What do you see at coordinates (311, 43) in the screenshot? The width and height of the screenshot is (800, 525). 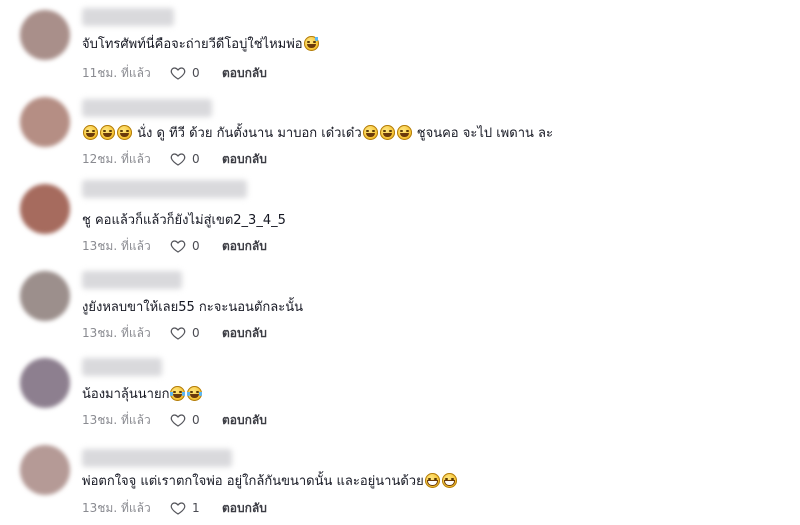 I see `sweat-smile-emoji` at bounding box center [311, 43].